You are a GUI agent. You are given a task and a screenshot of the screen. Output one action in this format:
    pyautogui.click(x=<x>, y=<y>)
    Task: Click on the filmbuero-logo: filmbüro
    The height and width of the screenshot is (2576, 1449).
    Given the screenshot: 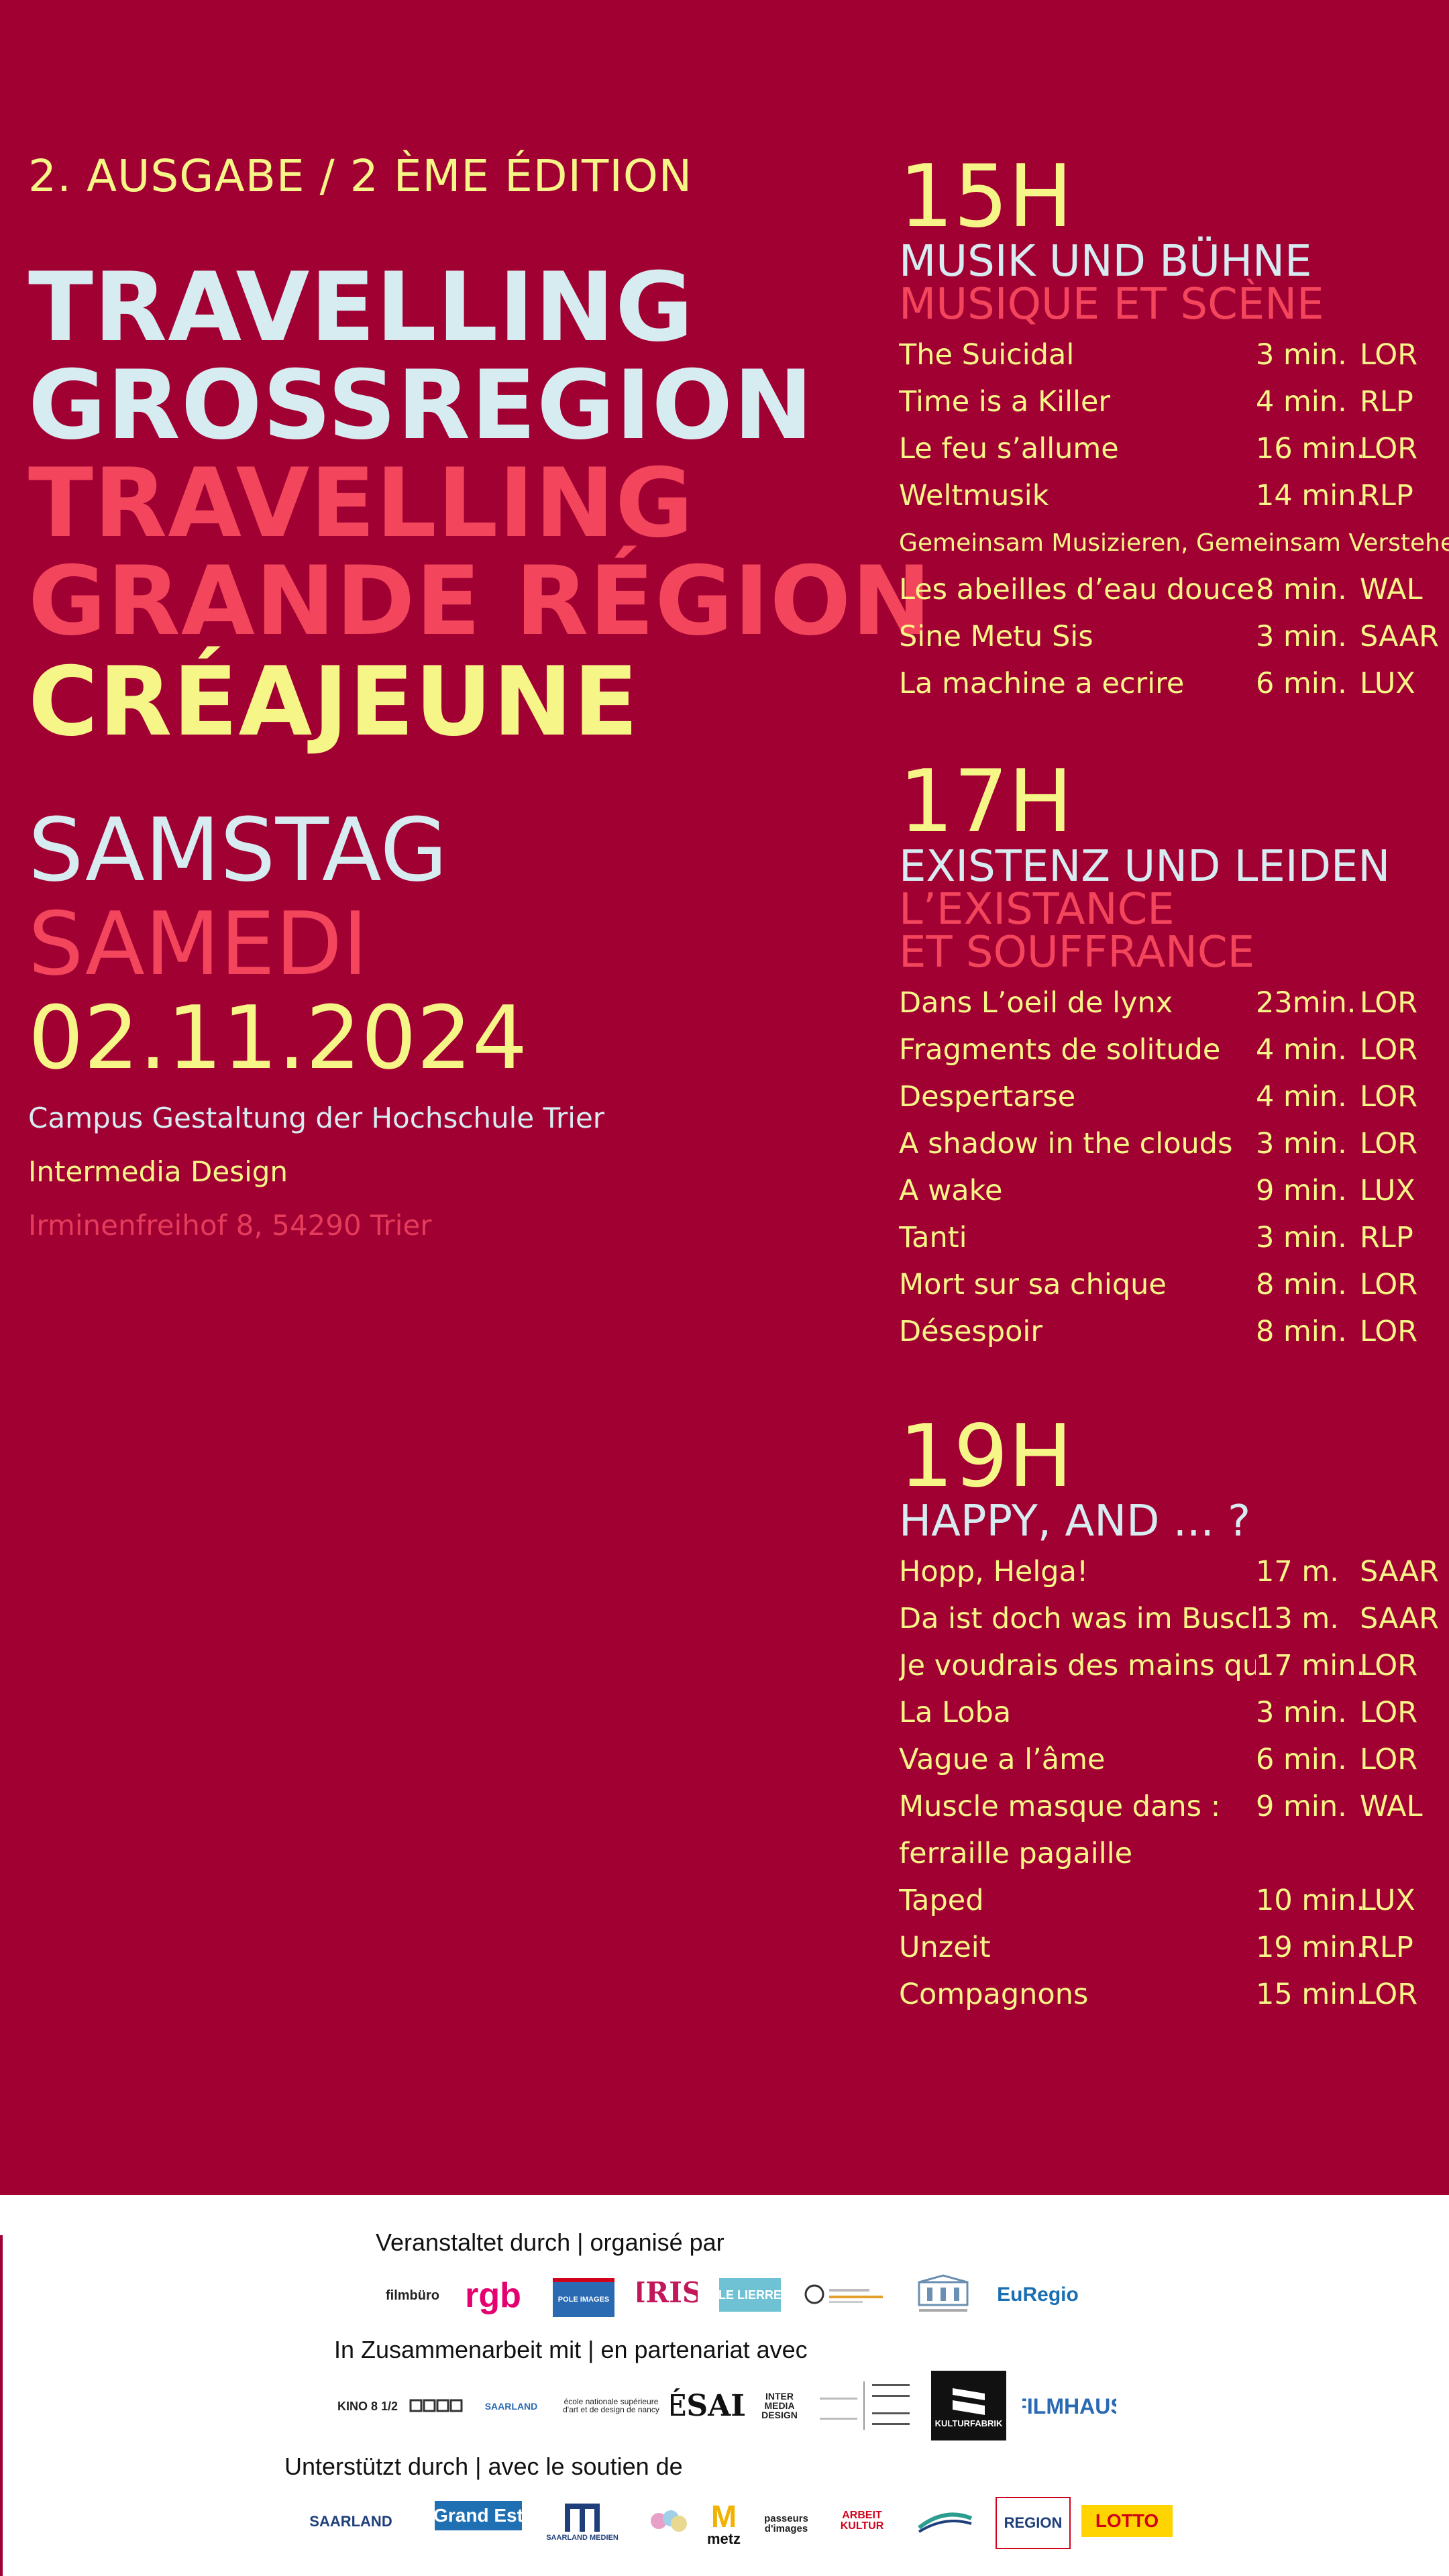 What is the action you would take?
    pyautogui.click(x=412, y=2295)
    